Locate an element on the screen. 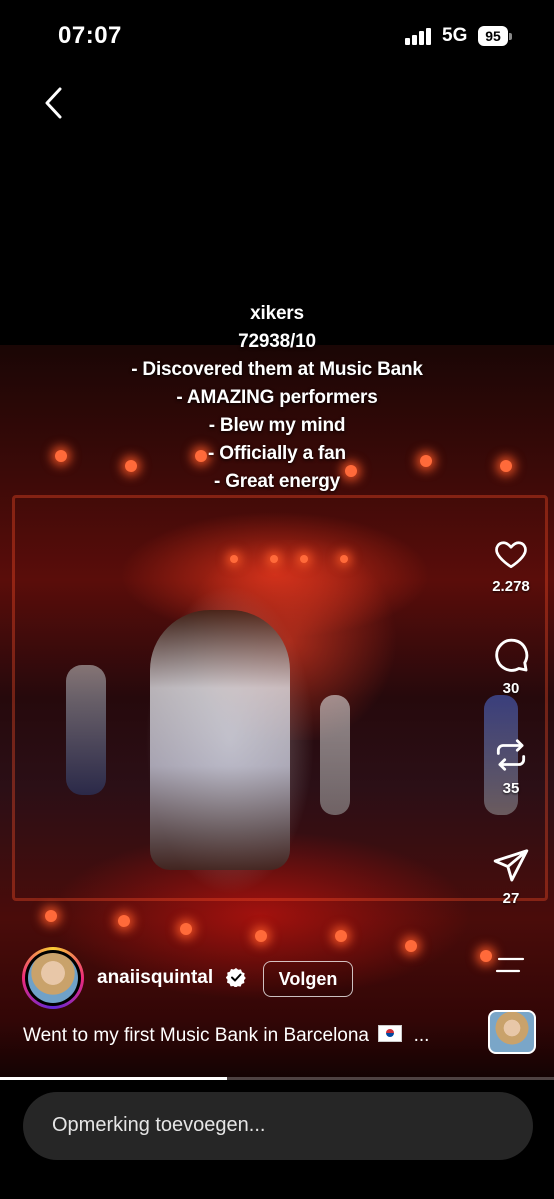  overlay-line: - AMAZING performers is located at coordinates (277, 397).